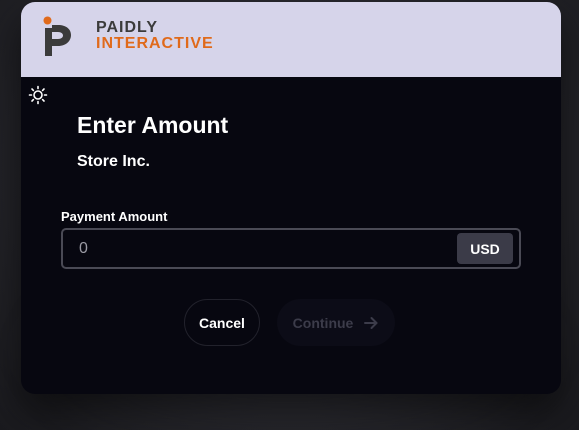 The image size is (579, 430). Describe the element at coordinates (113, 161) in the screenshot. I see `merchant-name: Store Inc.` at that location.